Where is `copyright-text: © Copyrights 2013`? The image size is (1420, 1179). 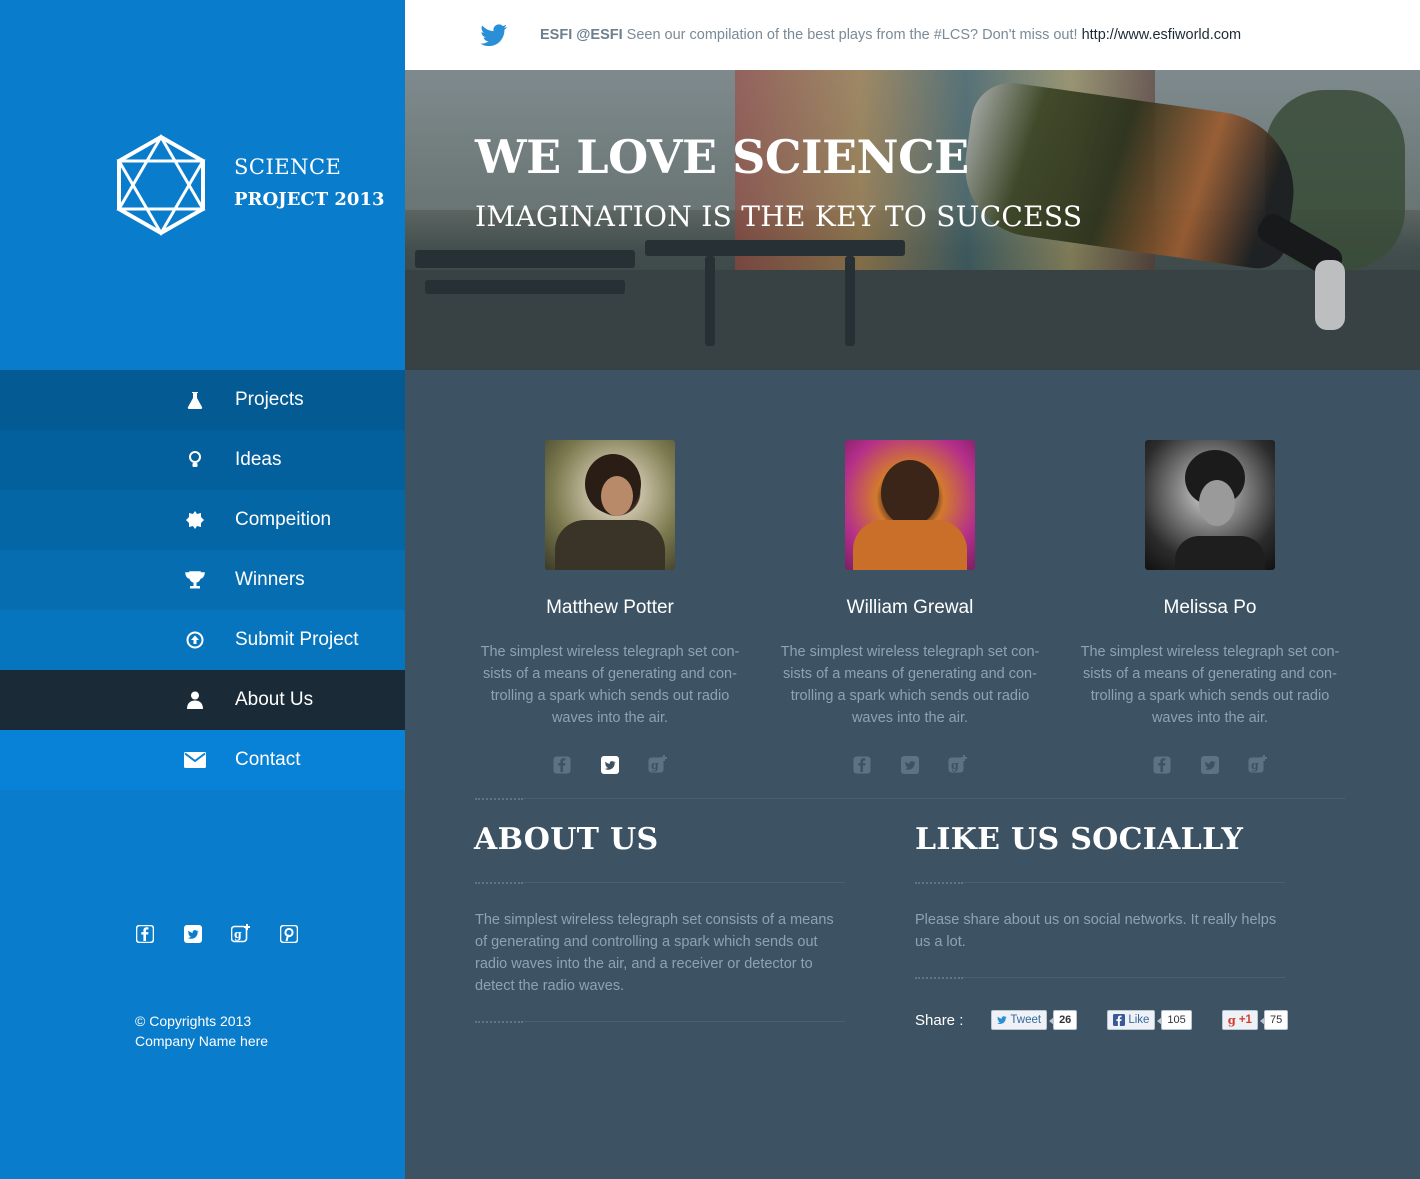
copyright-text: © Copyrights 2013 is located at coordinates (193, 1021).